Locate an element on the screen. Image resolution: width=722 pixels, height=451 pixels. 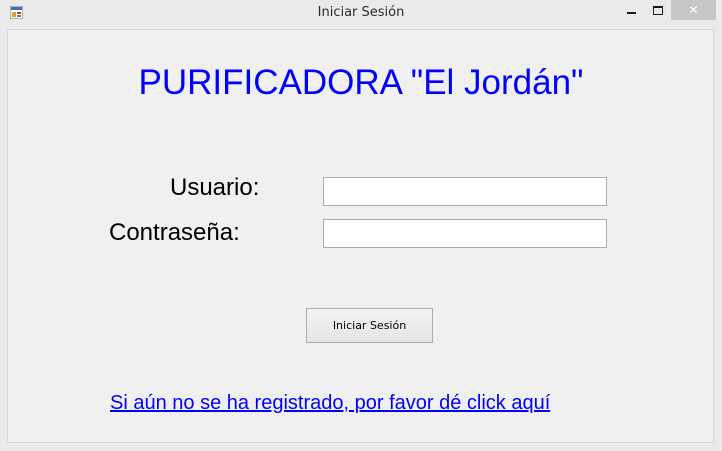
username-input is located at coordinates (465, 191).